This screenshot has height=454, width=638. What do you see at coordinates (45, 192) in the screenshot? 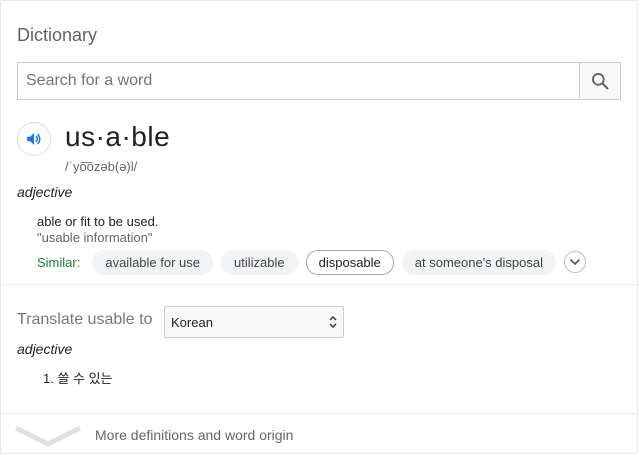
I see `part-of-speech: adjective` at bounding box center [45, 192].